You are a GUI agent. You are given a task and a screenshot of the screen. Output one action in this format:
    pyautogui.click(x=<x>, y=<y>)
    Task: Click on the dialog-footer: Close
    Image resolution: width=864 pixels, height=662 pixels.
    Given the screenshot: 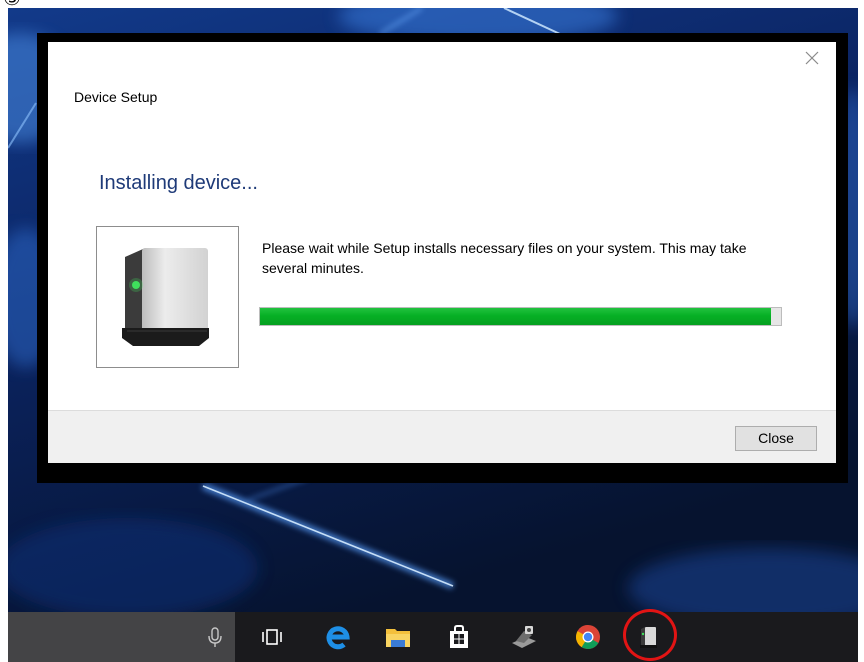 What is the action you would take?
    pyautogui.click(x=442, y=436)
    